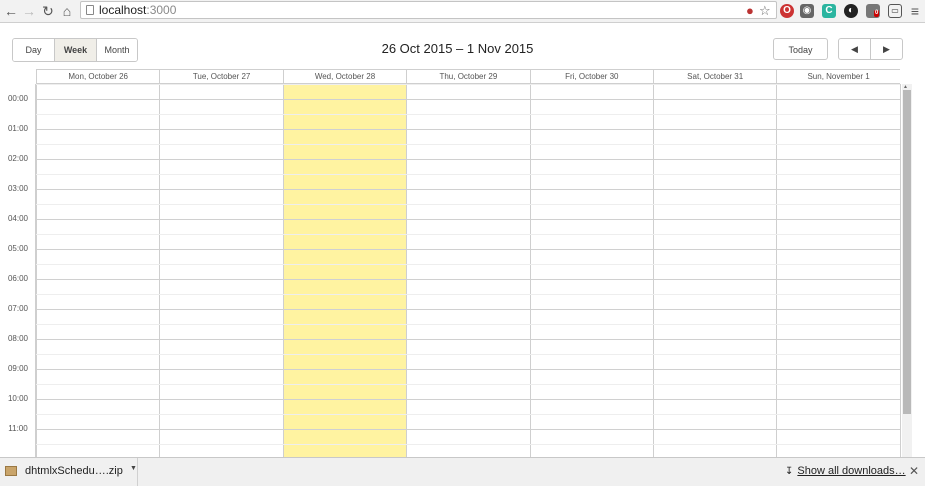 Image resolution: width=925 pixels, height=486 pixels. Describe the element at coordinates (851, 11) in the screenshot. I see `dark-circle-extension-icon: ◐` at that location.